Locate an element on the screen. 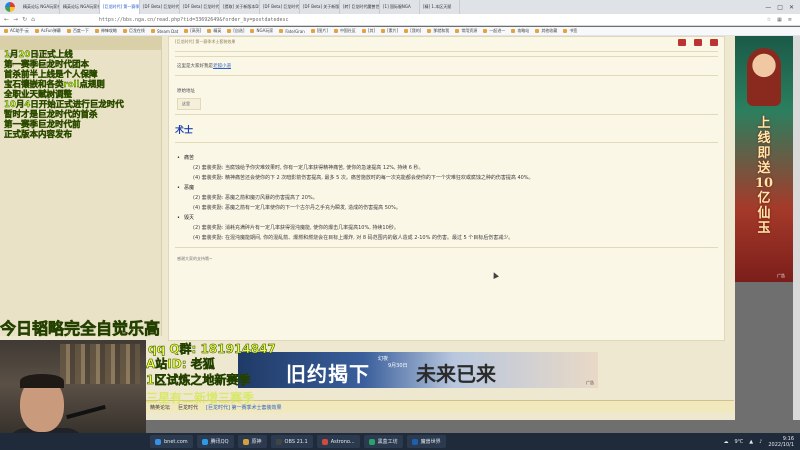  browser-tab: [DF Beta] 关于新版本 is located at coordinates (320, 7).